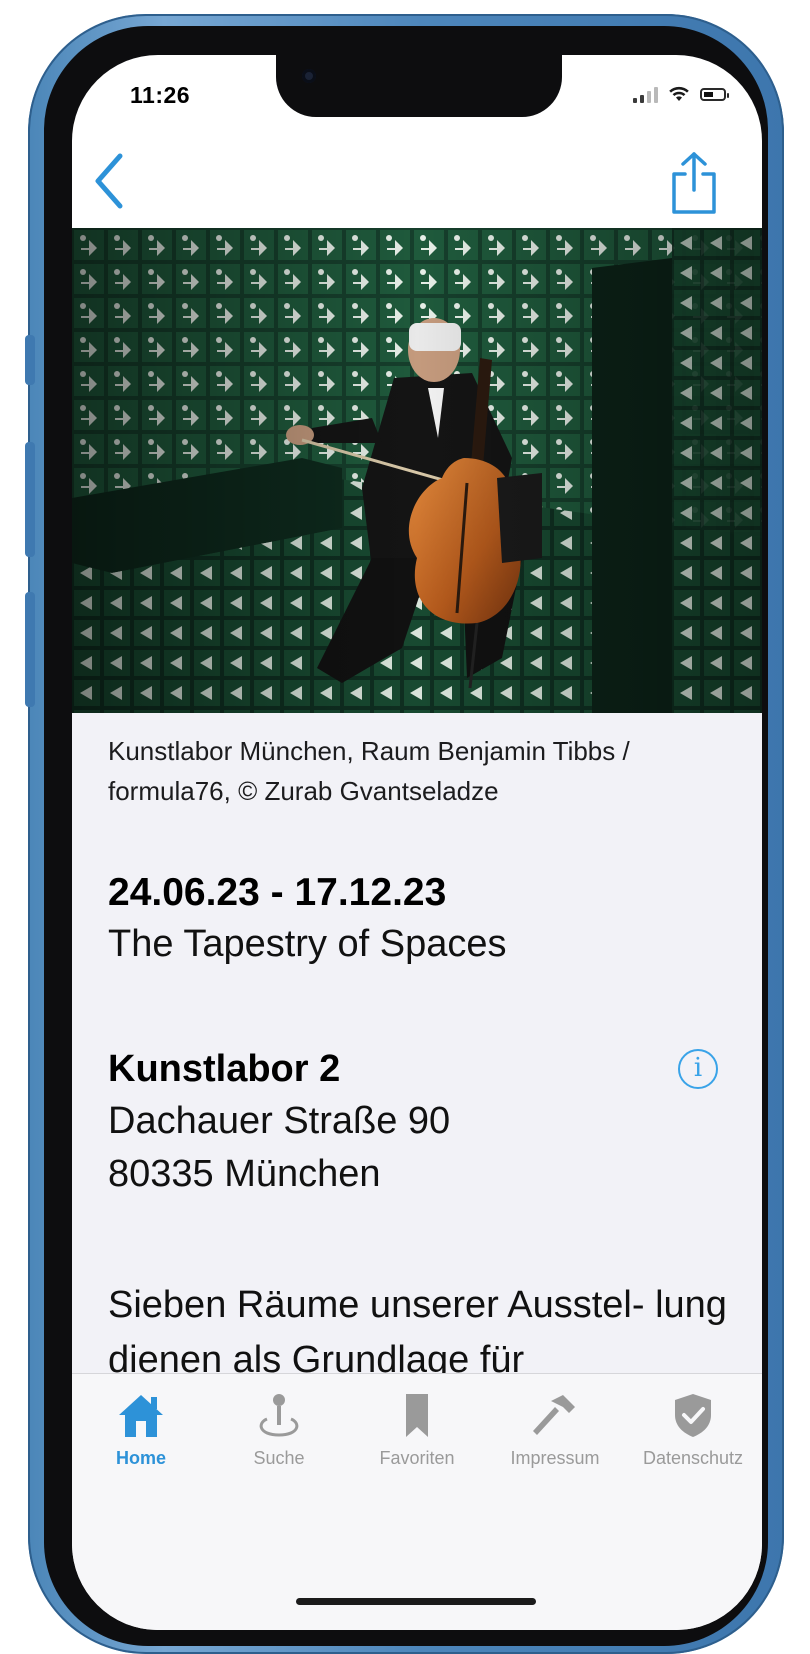 The height and width of the screenshot is (1654, 810). What do you see at coordinates (714, 94) in the screenshot?
I see `battery-icon` at bounding box center [714, 94].